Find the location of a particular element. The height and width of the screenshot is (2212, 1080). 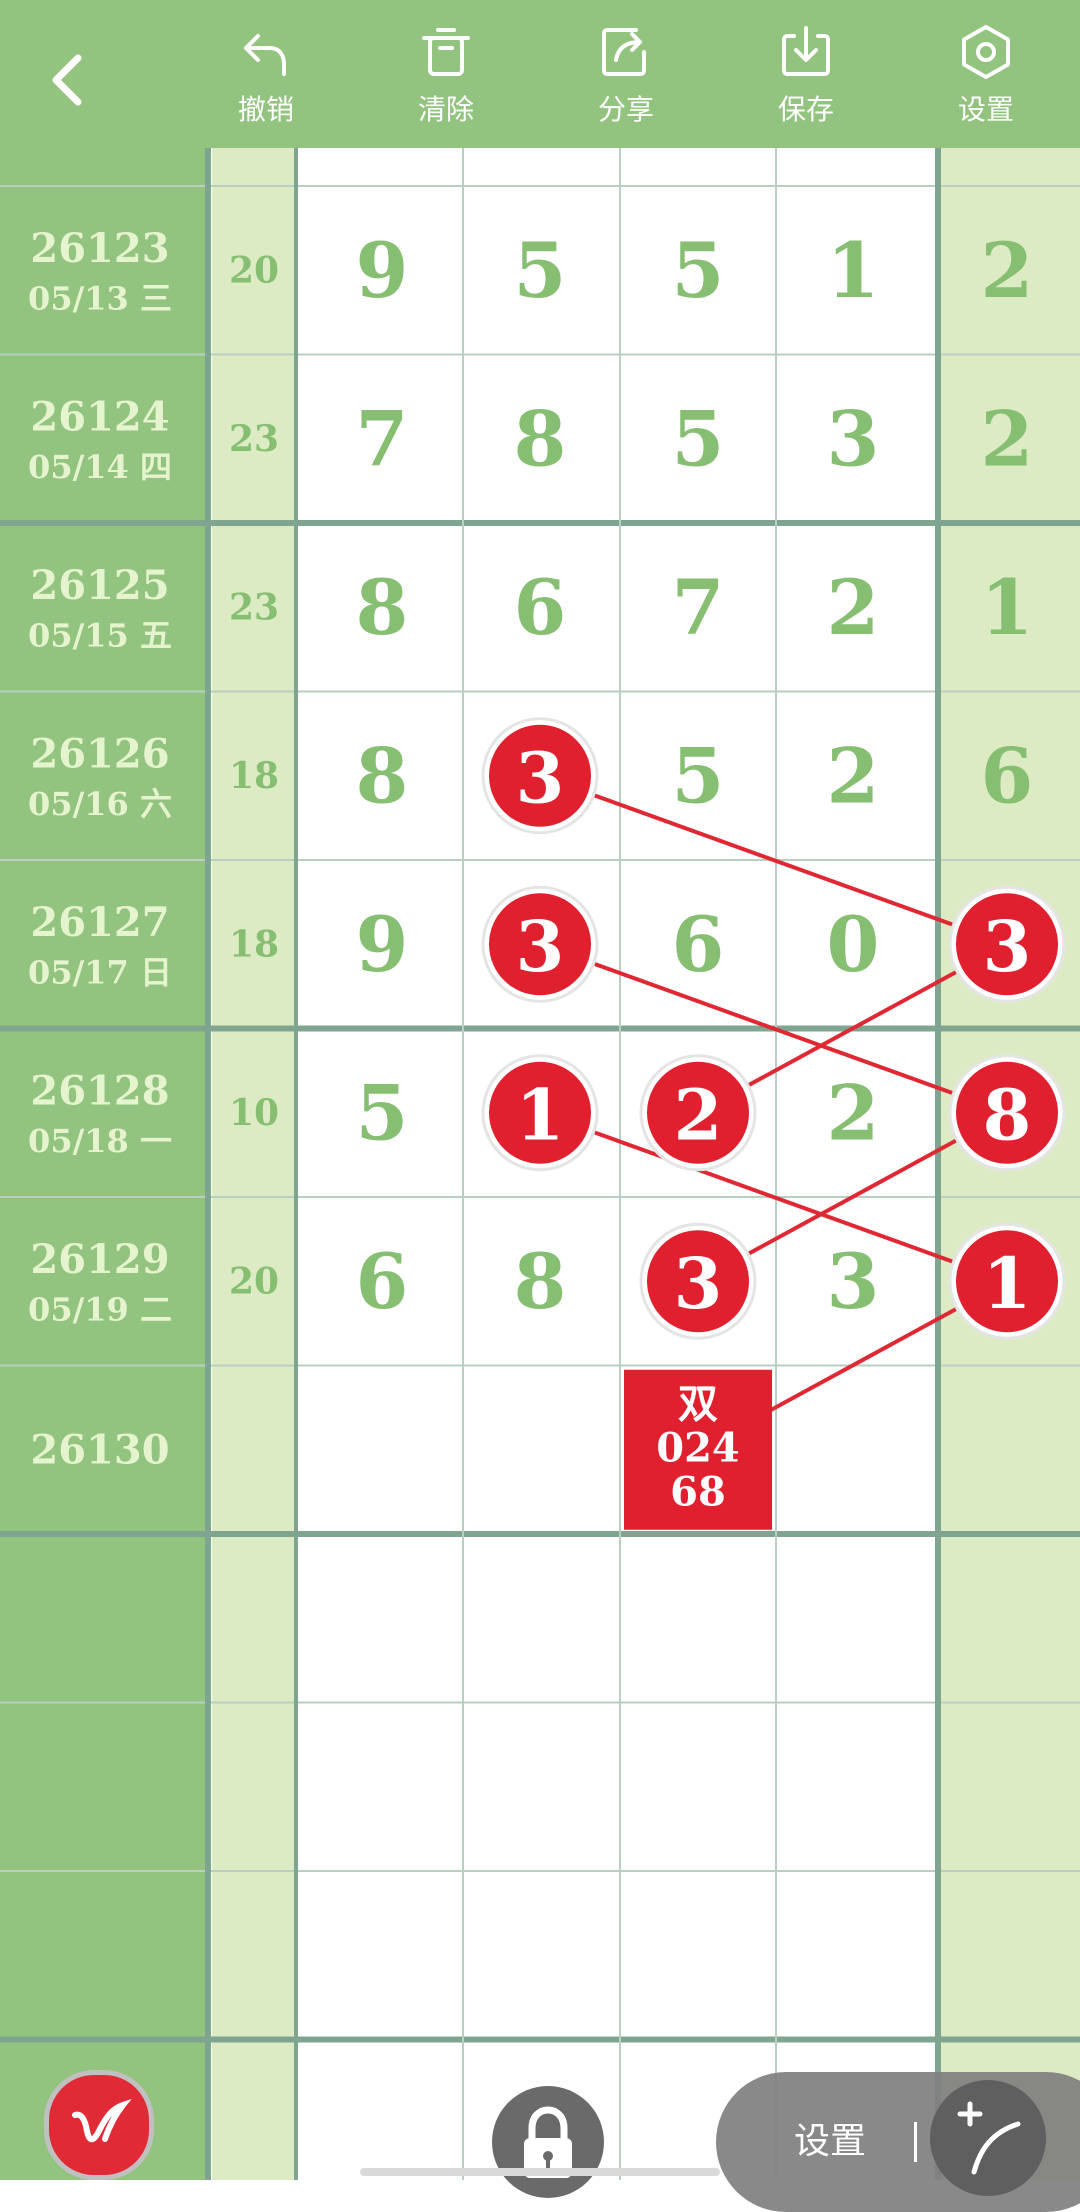

draw-line-icon is located at coordinates (989, 2138).